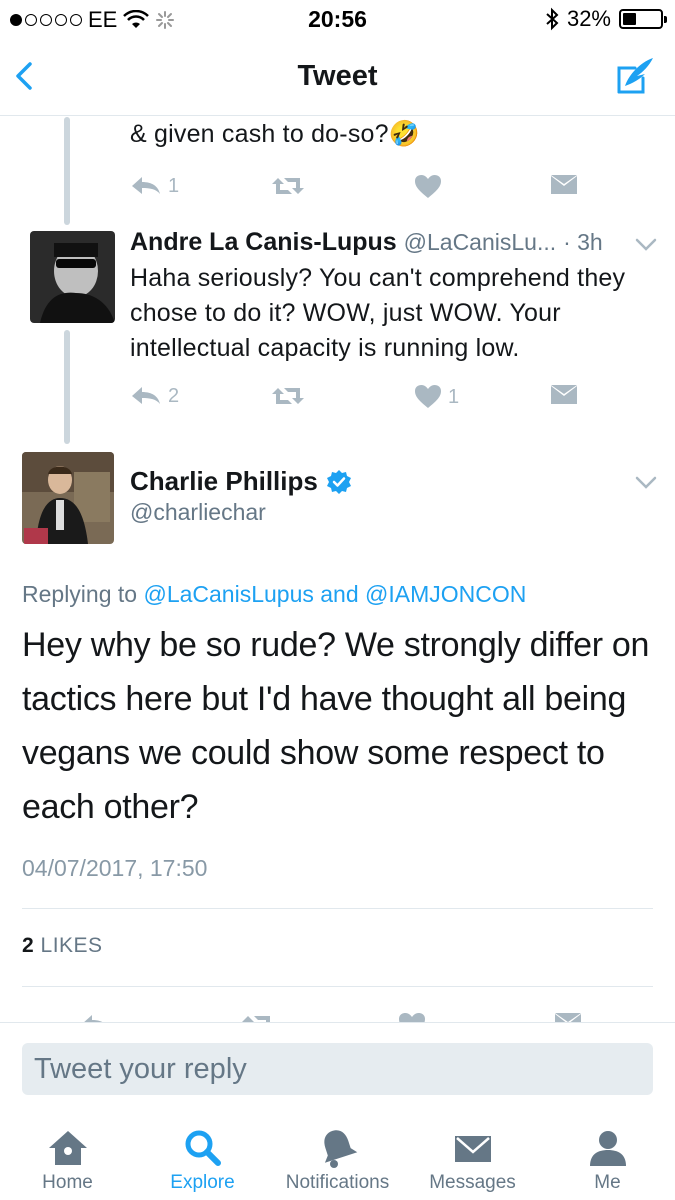  What do you see at coordinates (339, 594) in the screenshot?
I see `replying-and: and` at bounding box center [339, 594].